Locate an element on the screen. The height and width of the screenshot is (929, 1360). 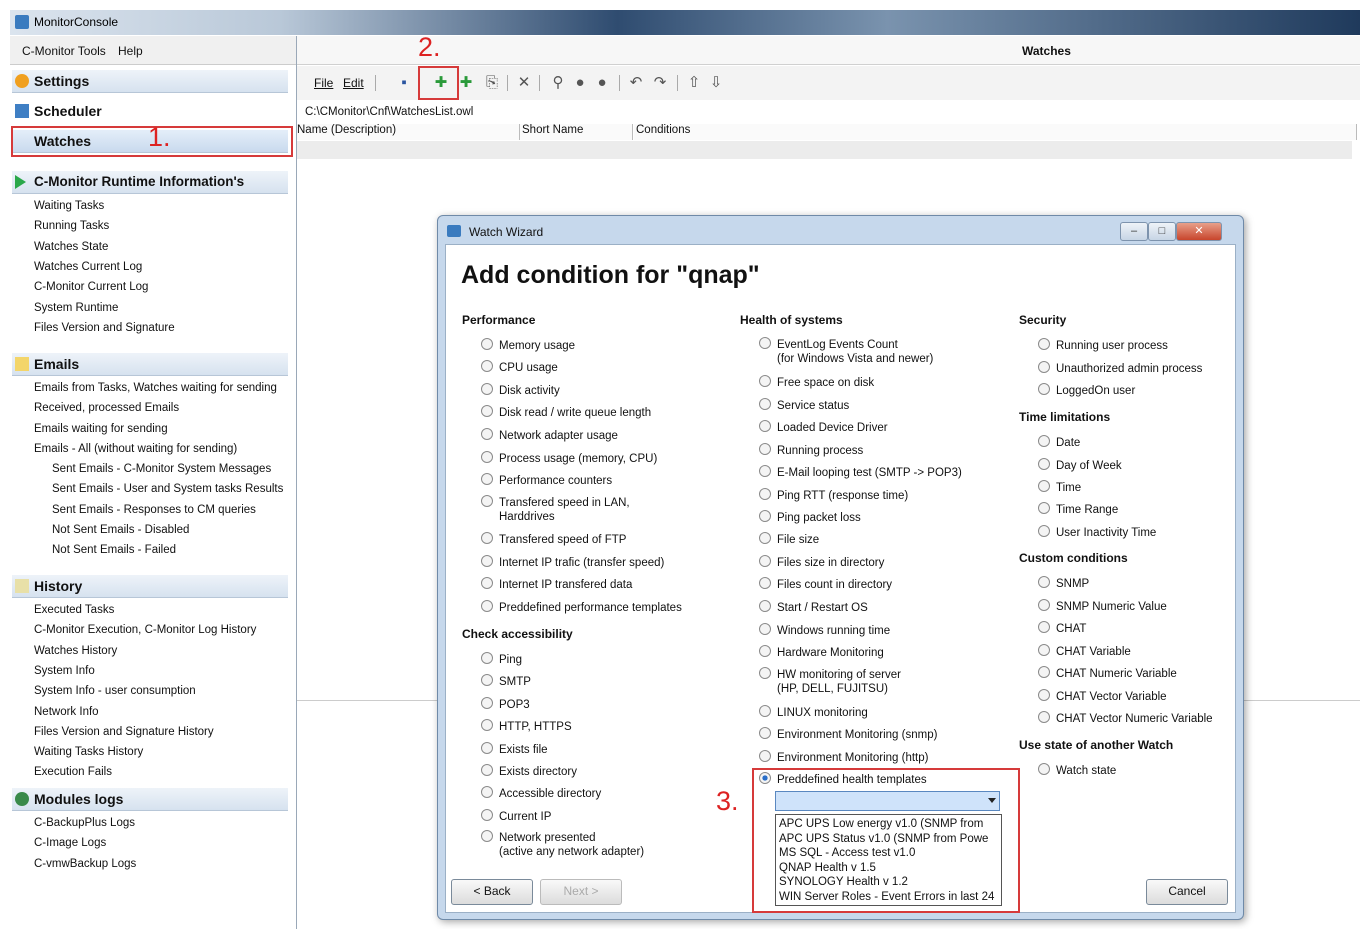
custom-option: CHAT Vector Variable is located at coordinates (1102, 696).